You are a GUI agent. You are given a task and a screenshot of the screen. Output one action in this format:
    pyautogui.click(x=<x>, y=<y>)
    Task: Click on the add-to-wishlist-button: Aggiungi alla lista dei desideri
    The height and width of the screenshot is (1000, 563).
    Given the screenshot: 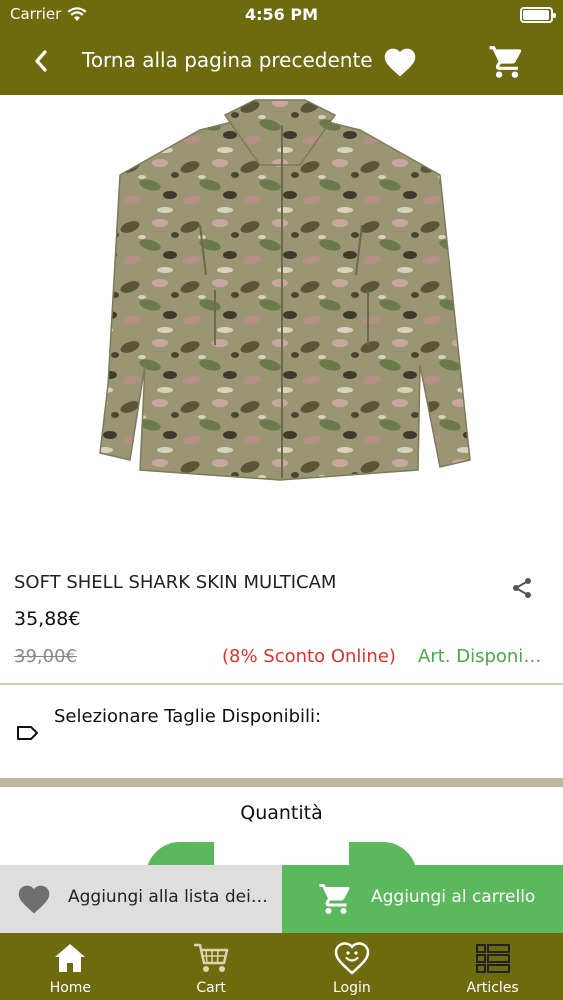 What is the action you would take?
    pyautogui.click(x=141, y=899)
    